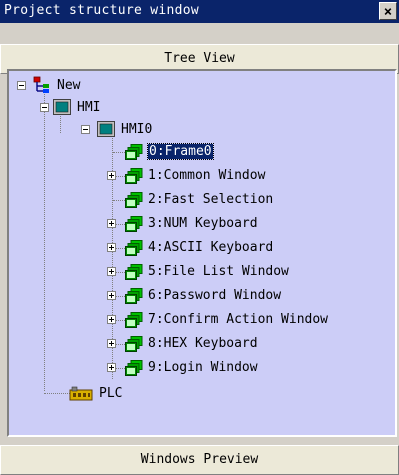  Describe the element at coordinates (137, 129) in the screenshot. I see `tree-node-label: HMI0` at that location.